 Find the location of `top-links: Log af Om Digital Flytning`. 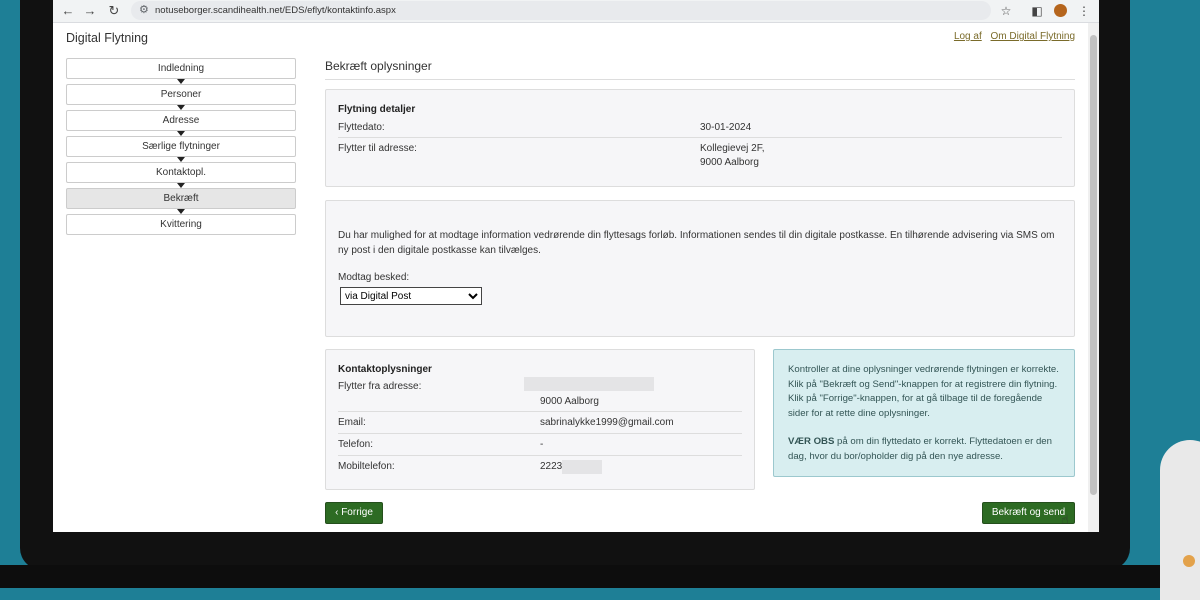

top-links: Log af Om Digital Flytning is located at coordinates (1011, 36).